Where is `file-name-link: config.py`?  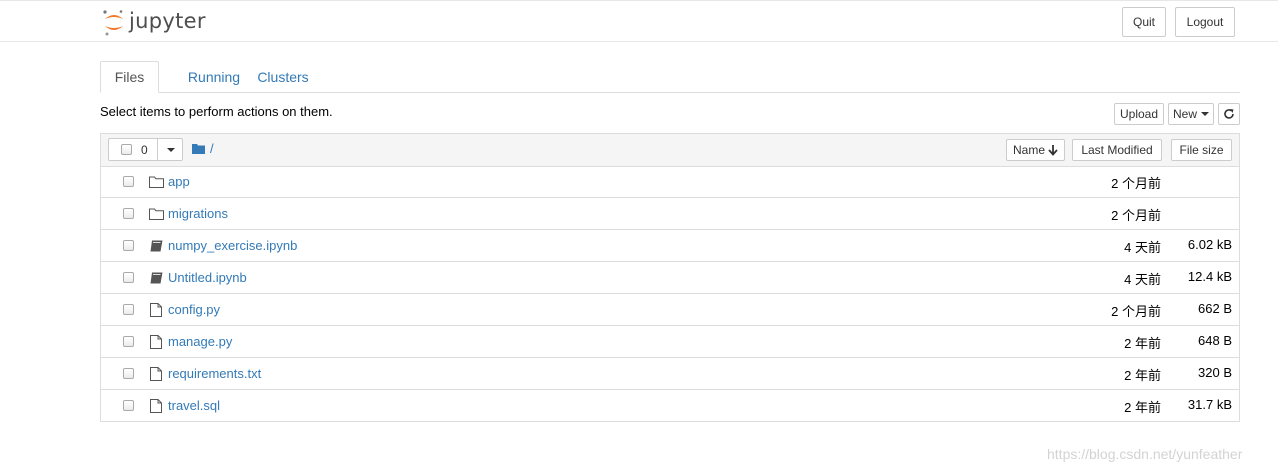 file-name-link: config.py is located at coordinates (194, 309).